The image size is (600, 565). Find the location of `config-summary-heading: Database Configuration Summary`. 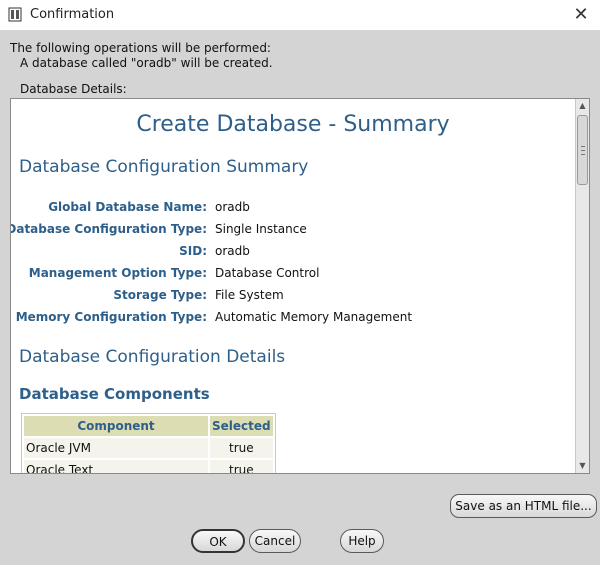

config-summary-heading: Database Configuration Summary is located at coordinates (164, 167).